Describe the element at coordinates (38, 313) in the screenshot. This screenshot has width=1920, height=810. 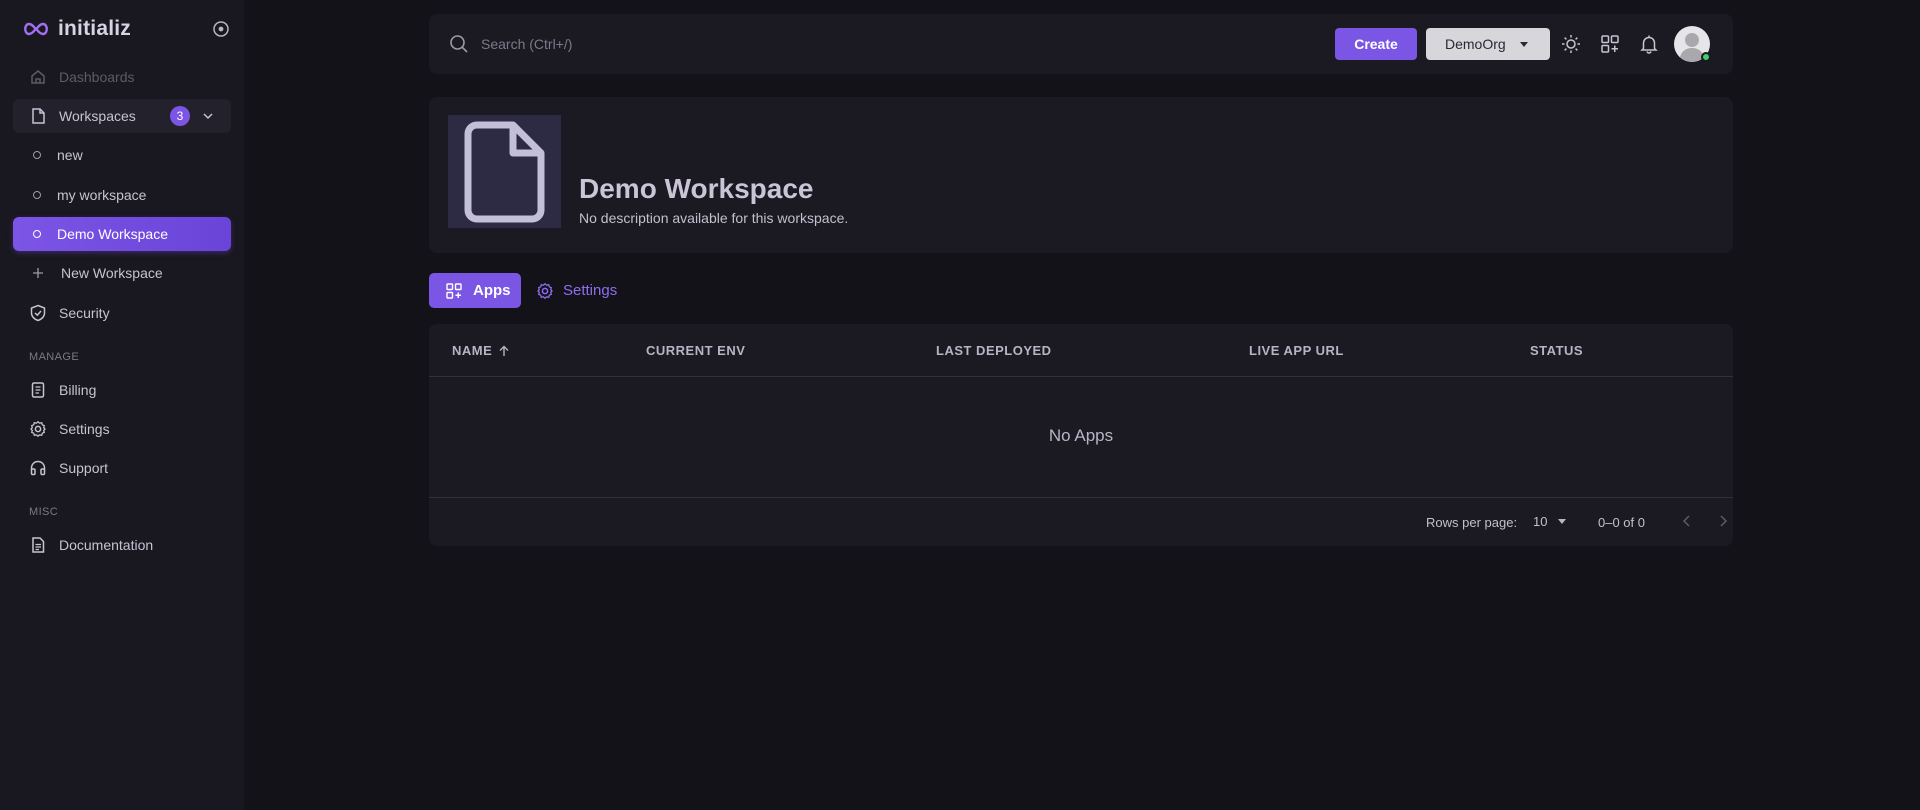
I see `shield-check-icon` at that location.